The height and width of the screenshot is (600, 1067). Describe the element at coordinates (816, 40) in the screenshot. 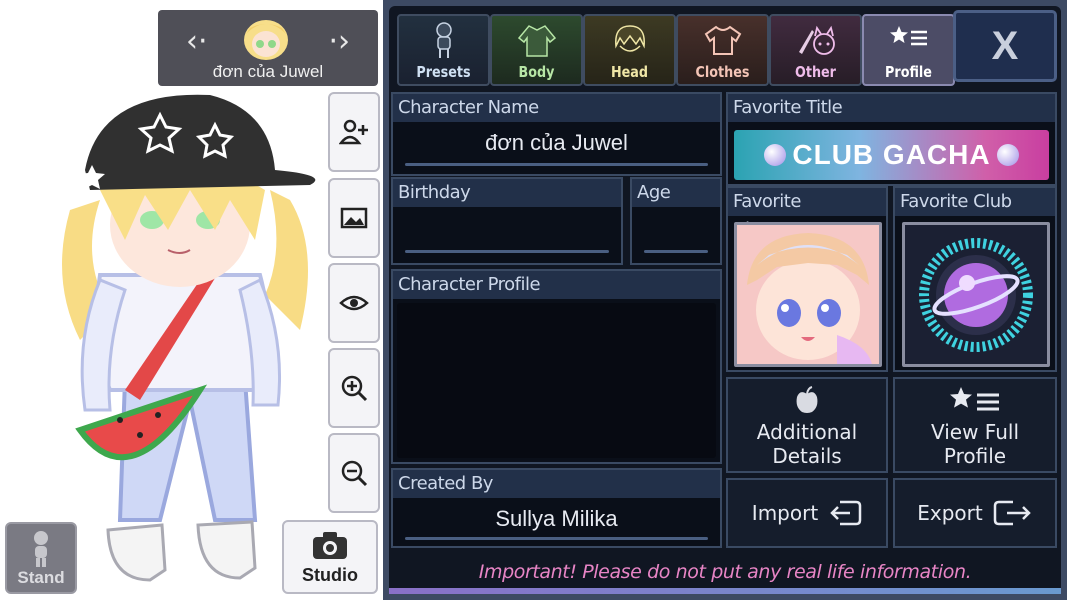

I see `sword-cat-icon` at that location.